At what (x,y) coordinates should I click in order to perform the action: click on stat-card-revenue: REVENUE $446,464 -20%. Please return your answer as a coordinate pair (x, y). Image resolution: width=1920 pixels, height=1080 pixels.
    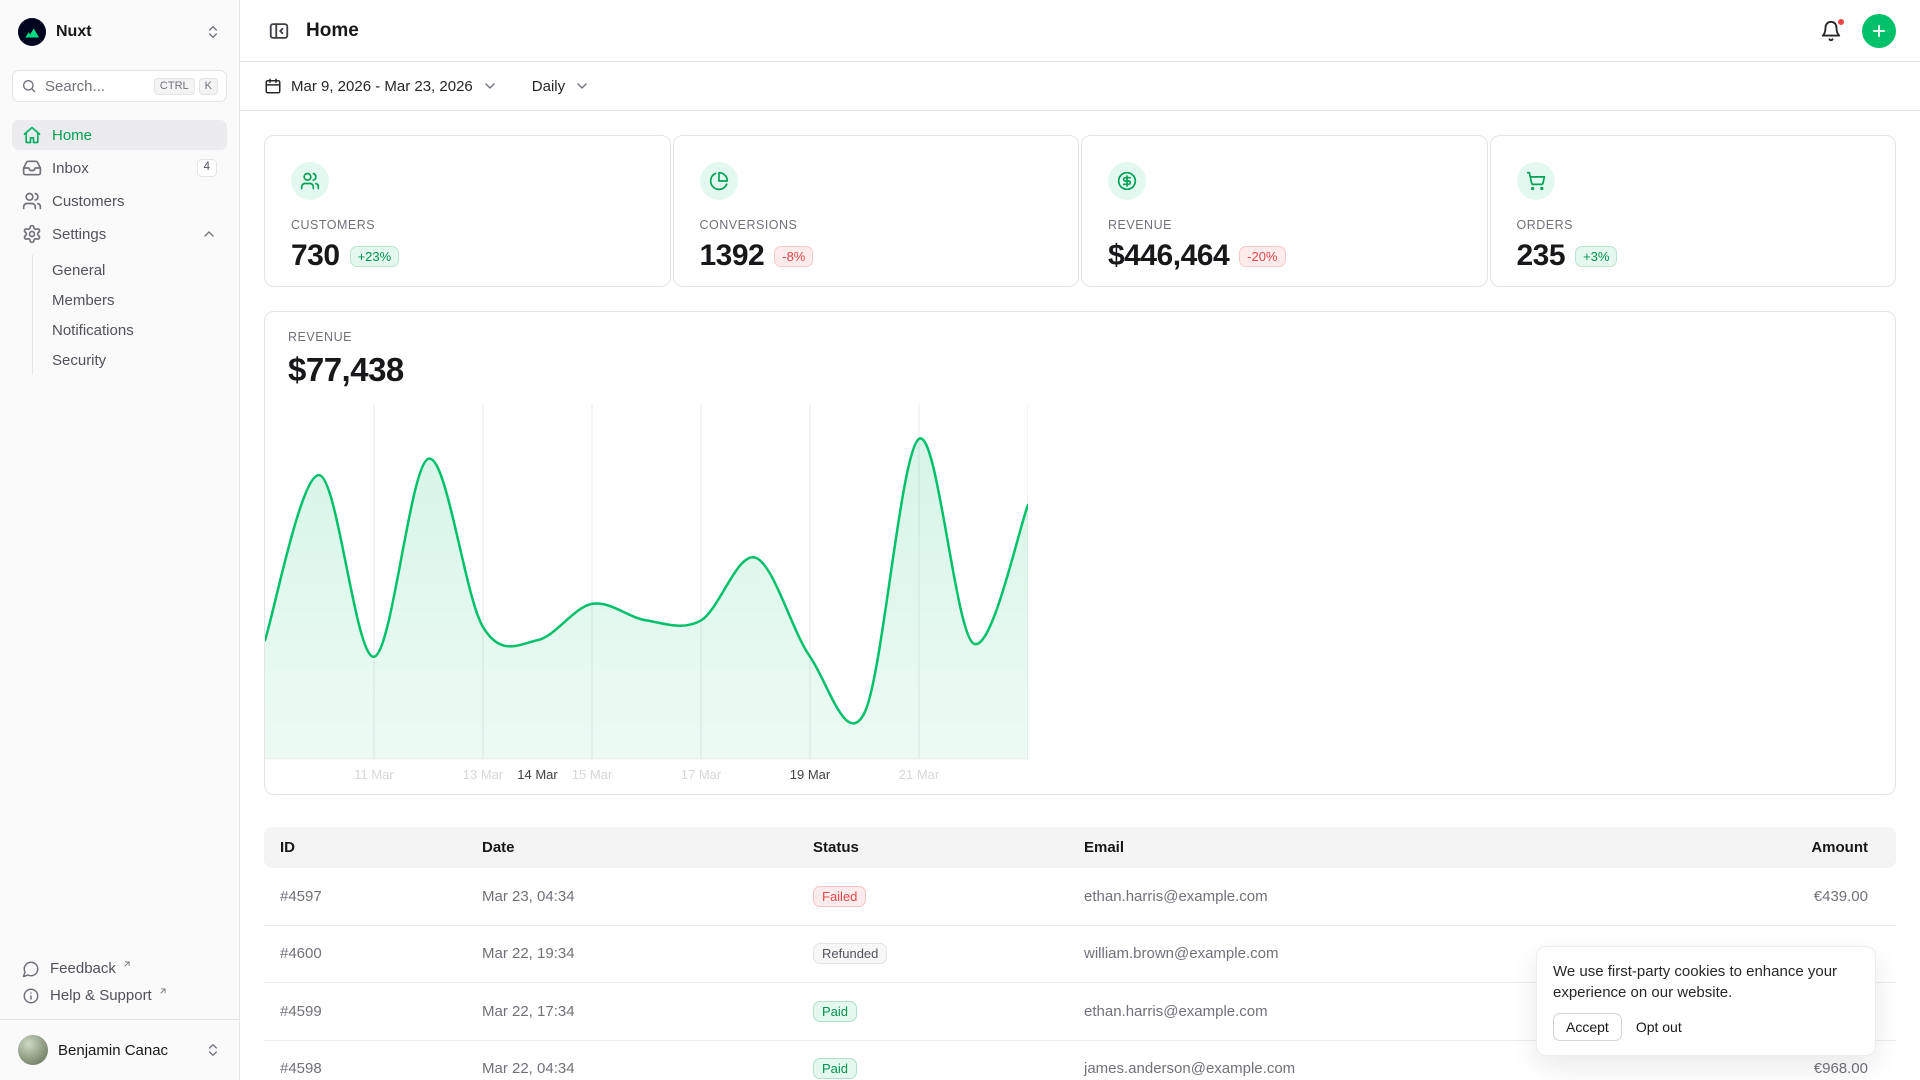
    Looking at the image, I should click on (1284, 211).